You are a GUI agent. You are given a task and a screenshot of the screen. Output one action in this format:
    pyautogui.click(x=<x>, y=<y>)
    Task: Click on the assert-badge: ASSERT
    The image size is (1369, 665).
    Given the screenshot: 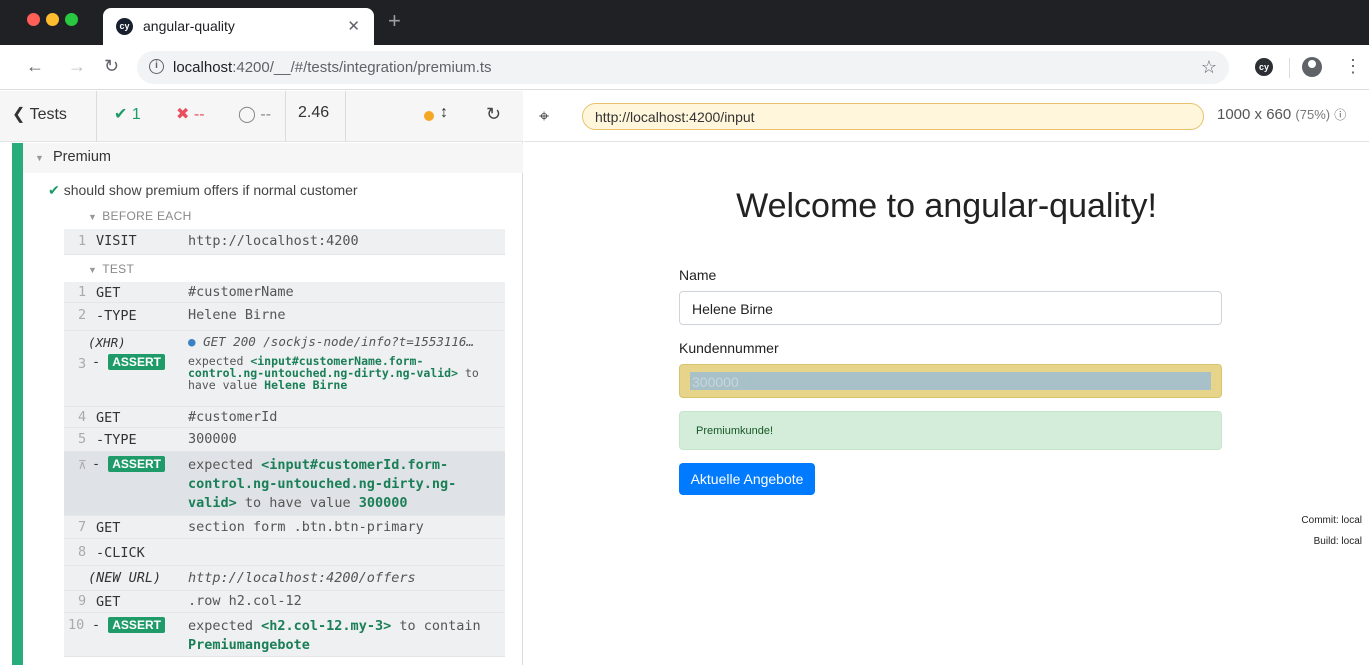 What is the action you would take?
    pyautogui.click(x=136, y=464)
    